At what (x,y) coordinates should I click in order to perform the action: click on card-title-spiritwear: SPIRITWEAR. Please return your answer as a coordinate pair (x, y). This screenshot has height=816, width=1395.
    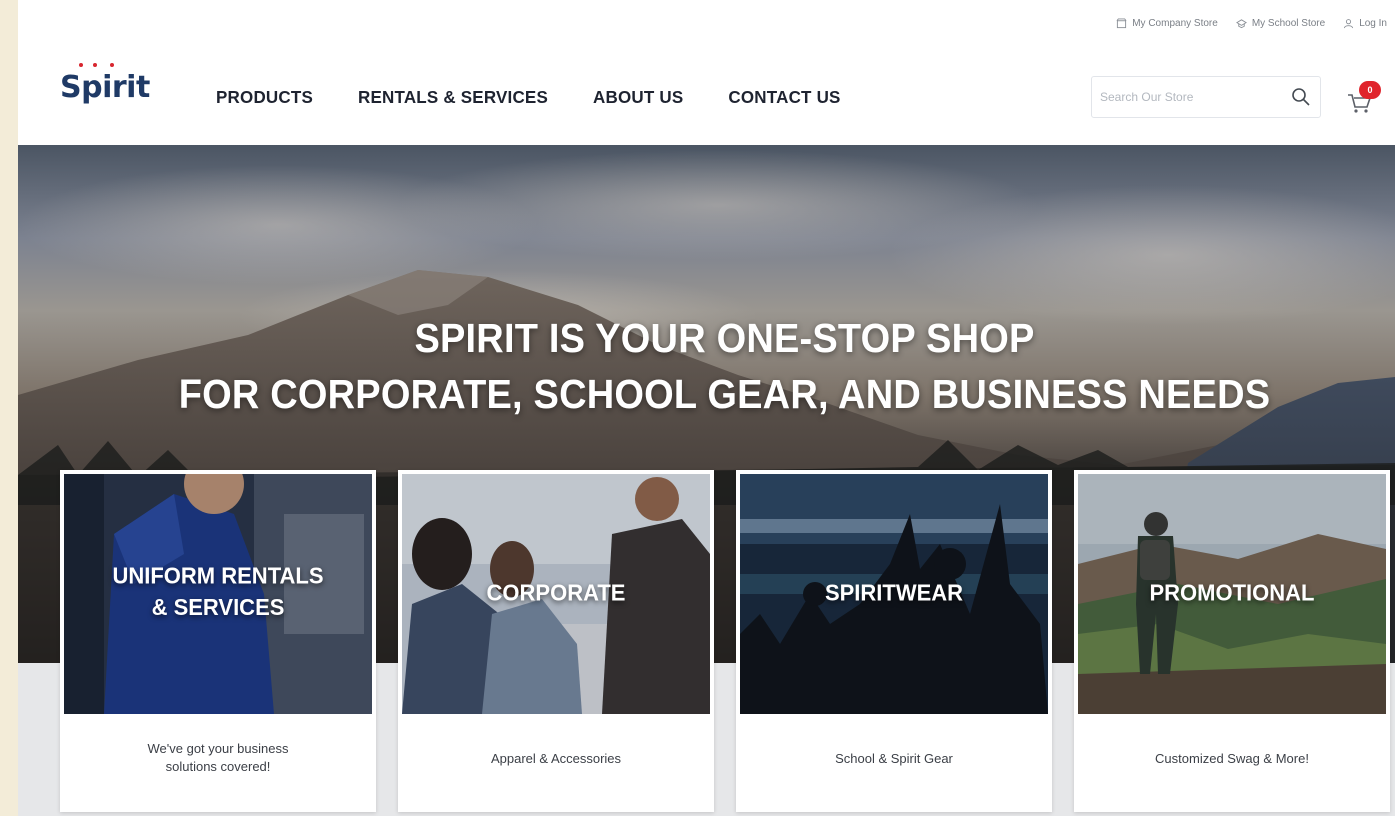
    Looking at the image, I should click on (894, 592).